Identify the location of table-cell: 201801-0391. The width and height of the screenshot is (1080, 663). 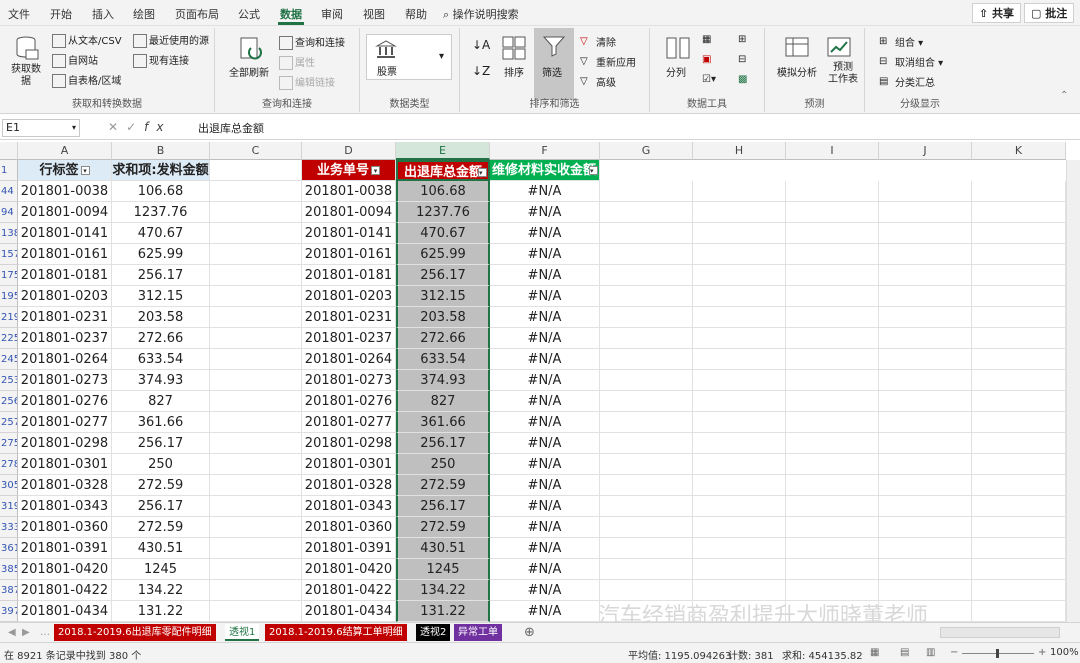
(349, 548).